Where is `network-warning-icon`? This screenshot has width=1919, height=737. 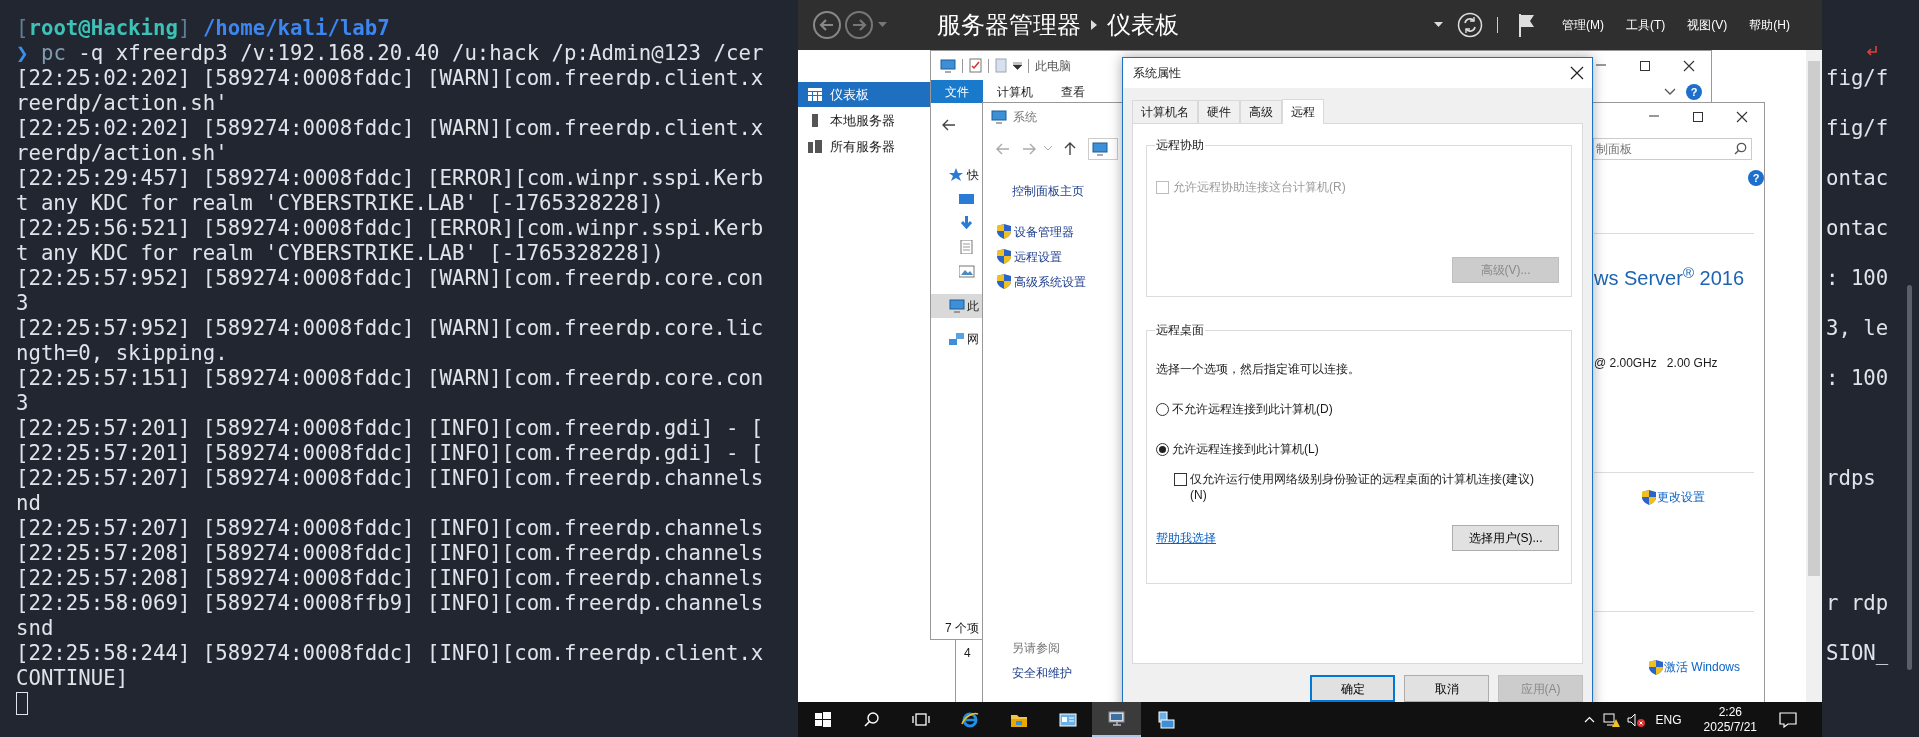
network-warning-icon is located at coordinates (1611, 719).